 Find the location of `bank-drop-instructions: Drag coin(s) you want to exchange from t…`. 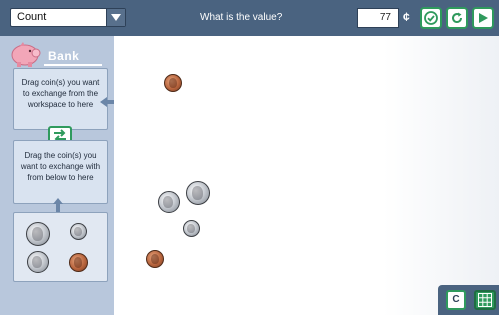

bank-drop-instructions: Drag coin(s) you want to exchange from t… is located at coordinates (60, 93).